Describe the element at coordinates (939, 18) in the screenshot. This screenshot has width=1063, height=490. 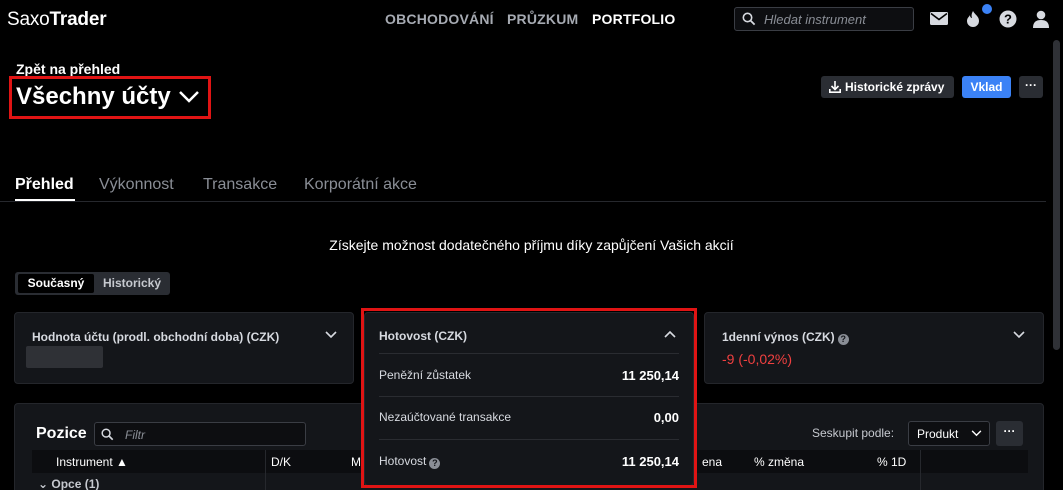
I see `mail-icon` at that location.